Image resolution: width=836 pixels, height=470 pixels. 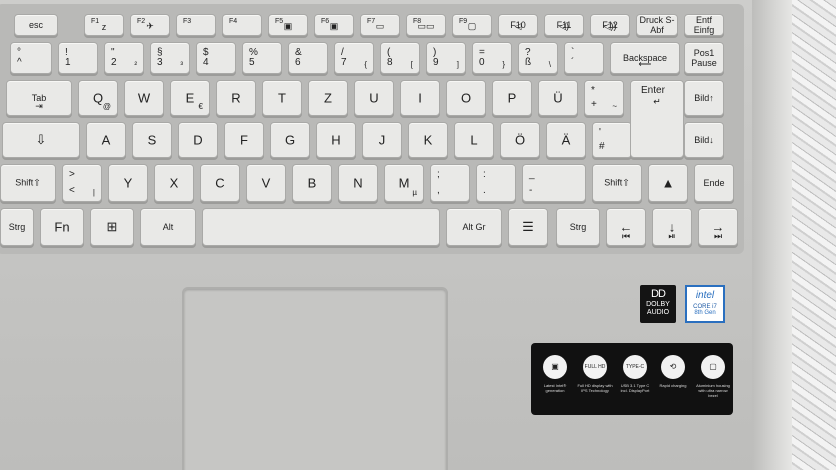 I want to click on key-icon: ▭▭, so click(x=426, y=26).